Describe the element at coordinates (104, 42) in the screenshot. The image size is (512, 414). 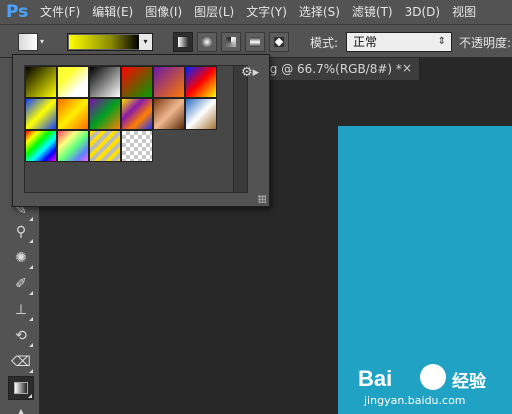
I see `current-gradient-preview` at that location.